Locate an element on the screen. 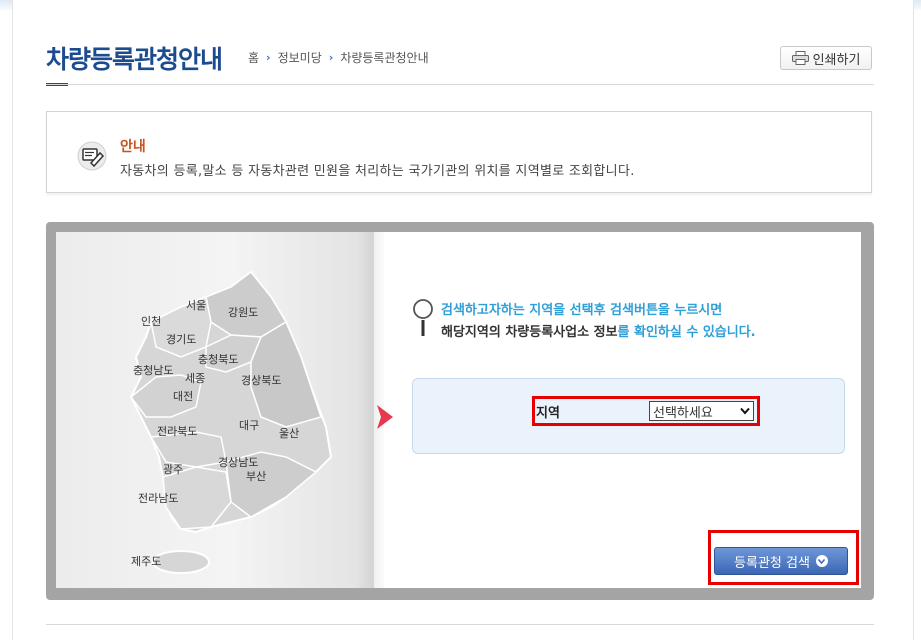 The image size is (921, 640). page-title: 차량등록관청안내 is located at coordinates (134, 59).